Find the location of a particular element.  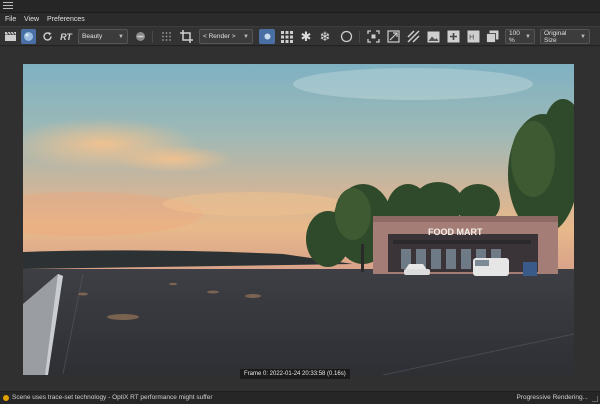

menu-view: View is located at coordinates (31, 19).